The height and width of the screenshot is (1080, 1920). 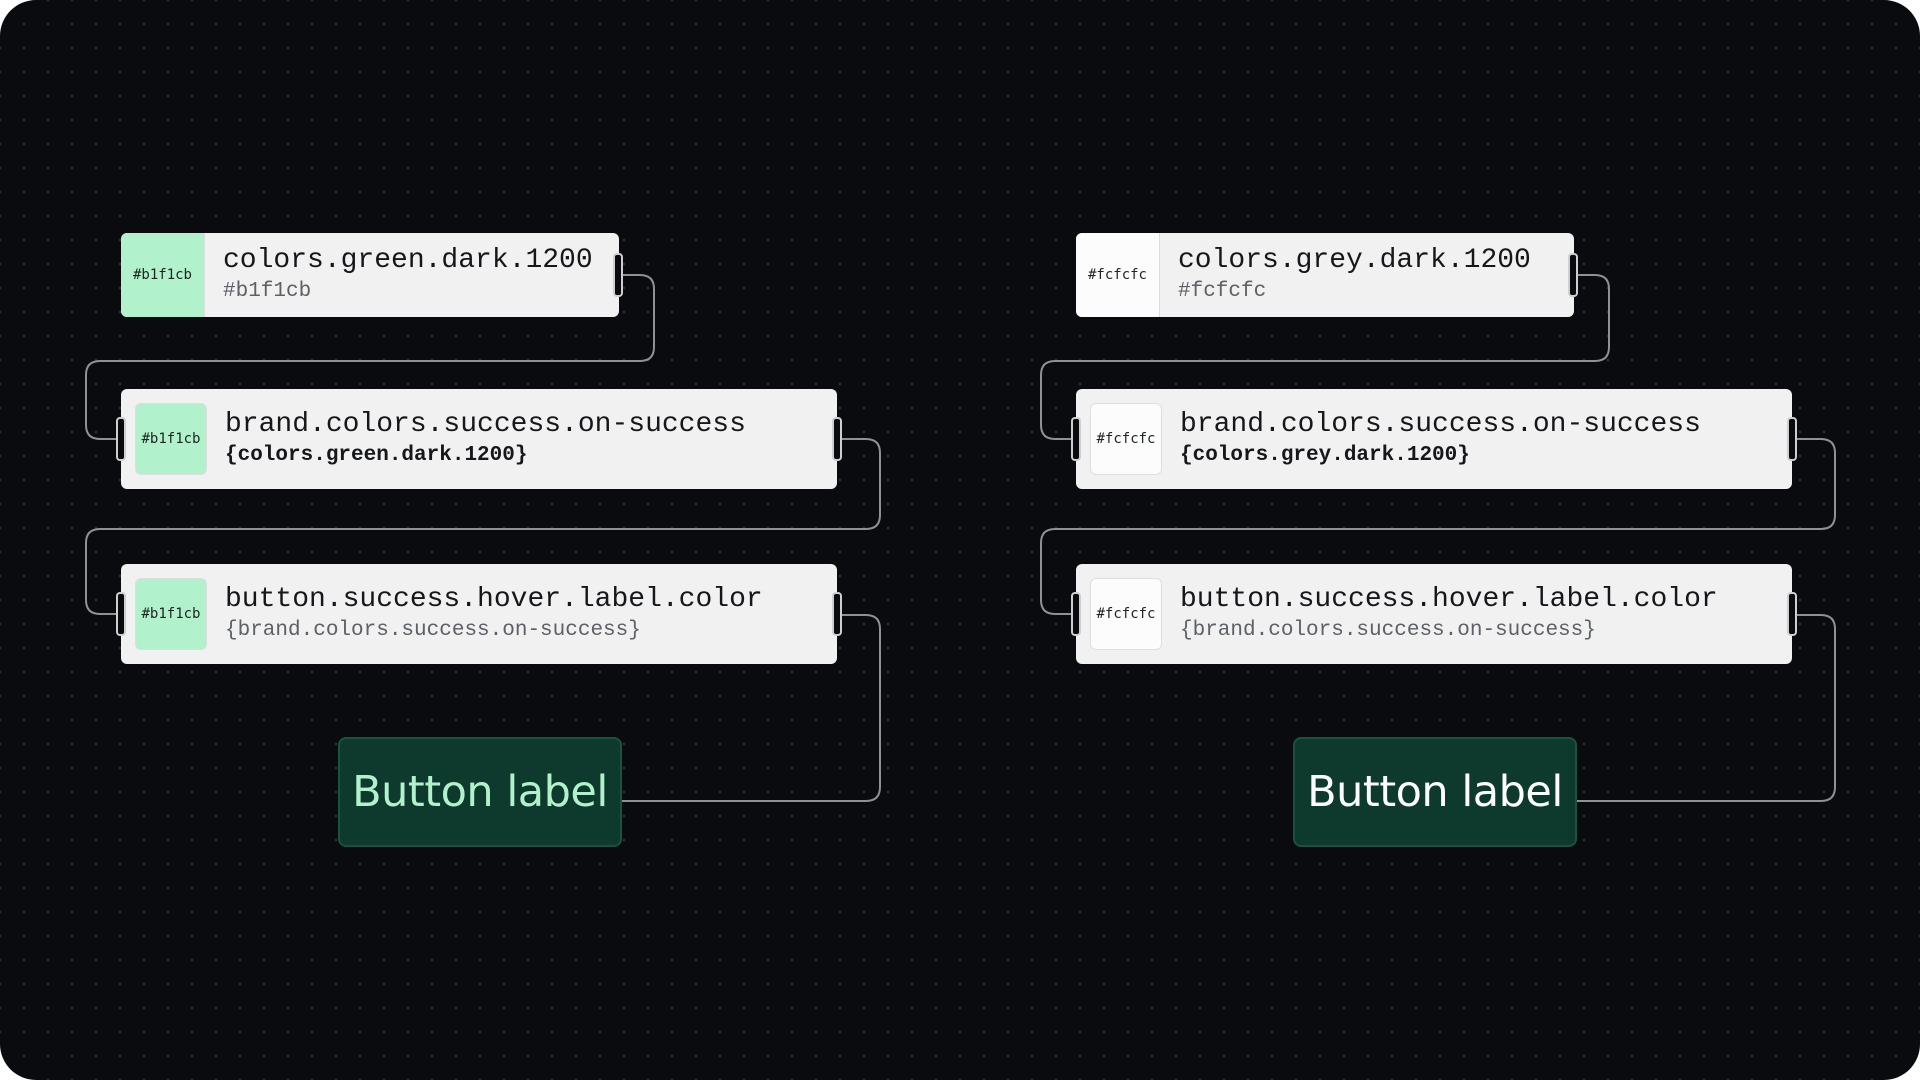 What do you see at coordinates (1449, 599) in the screenshot?
I see `right-component-token-name: button.success.hover.label.color` at bounding box center [1449, 599].